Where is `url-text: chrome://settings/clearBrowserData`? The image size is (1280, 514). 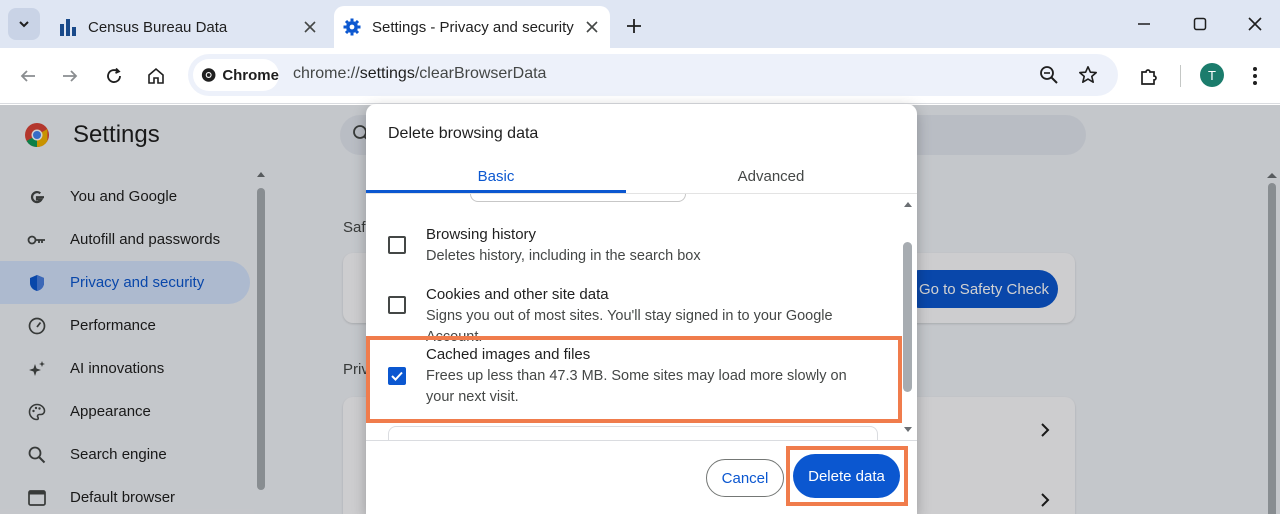
url-text: chrome://settings/clearBrowserData is located at coordinates (419, 74).